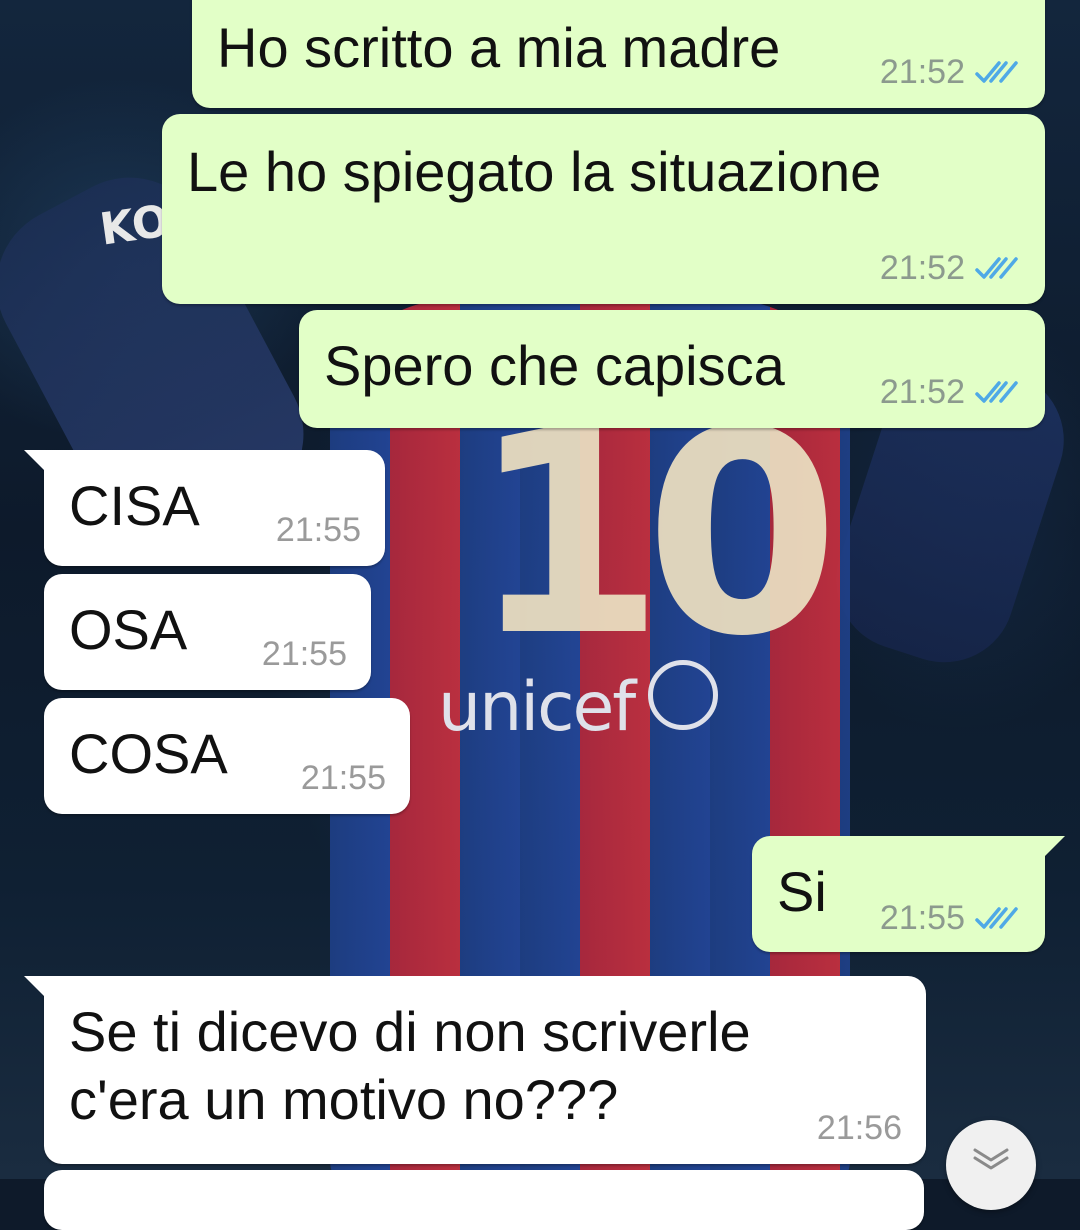 The height and width of the screenshot is (1230, 1080). I want to click on scroll-to-bottom-button, so click(991, 1165).